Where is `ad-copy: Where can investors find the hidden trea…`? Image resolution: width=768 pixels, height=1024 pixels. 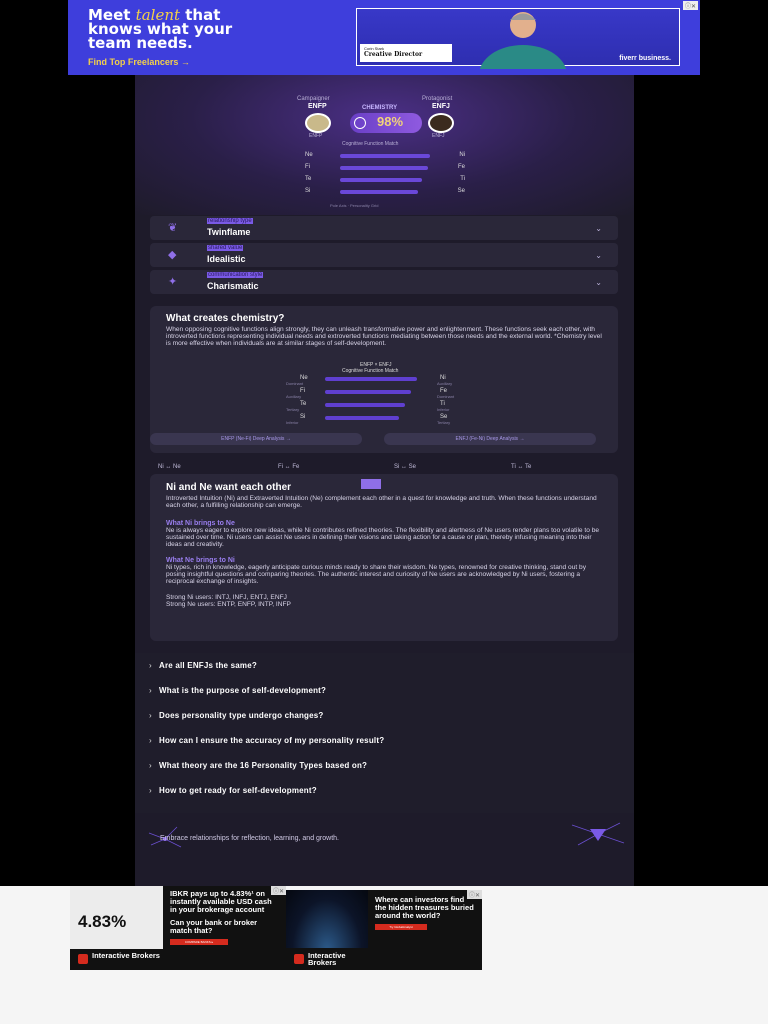 ad-copy: Where can investors find the hidden trea… is located at coordinates (425, 930).